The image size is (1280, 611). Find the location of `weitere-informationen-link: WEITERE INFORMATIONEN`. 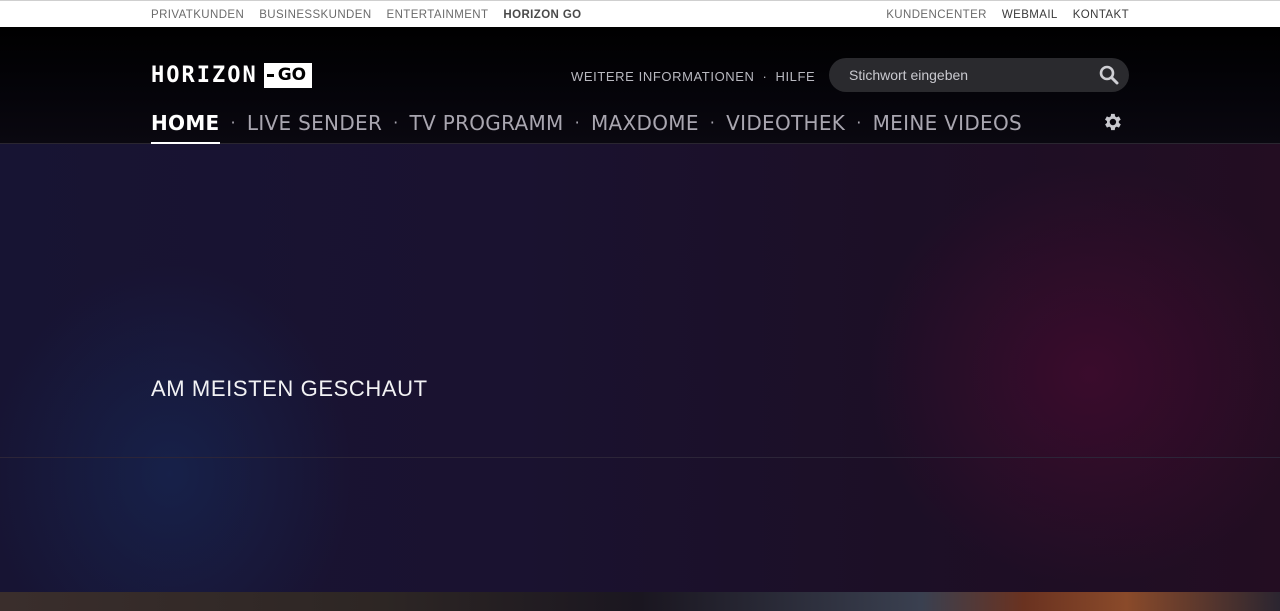

weitere-informationen-link: WEITERE INFORMATIONEN is located at coordinates (663, 76).